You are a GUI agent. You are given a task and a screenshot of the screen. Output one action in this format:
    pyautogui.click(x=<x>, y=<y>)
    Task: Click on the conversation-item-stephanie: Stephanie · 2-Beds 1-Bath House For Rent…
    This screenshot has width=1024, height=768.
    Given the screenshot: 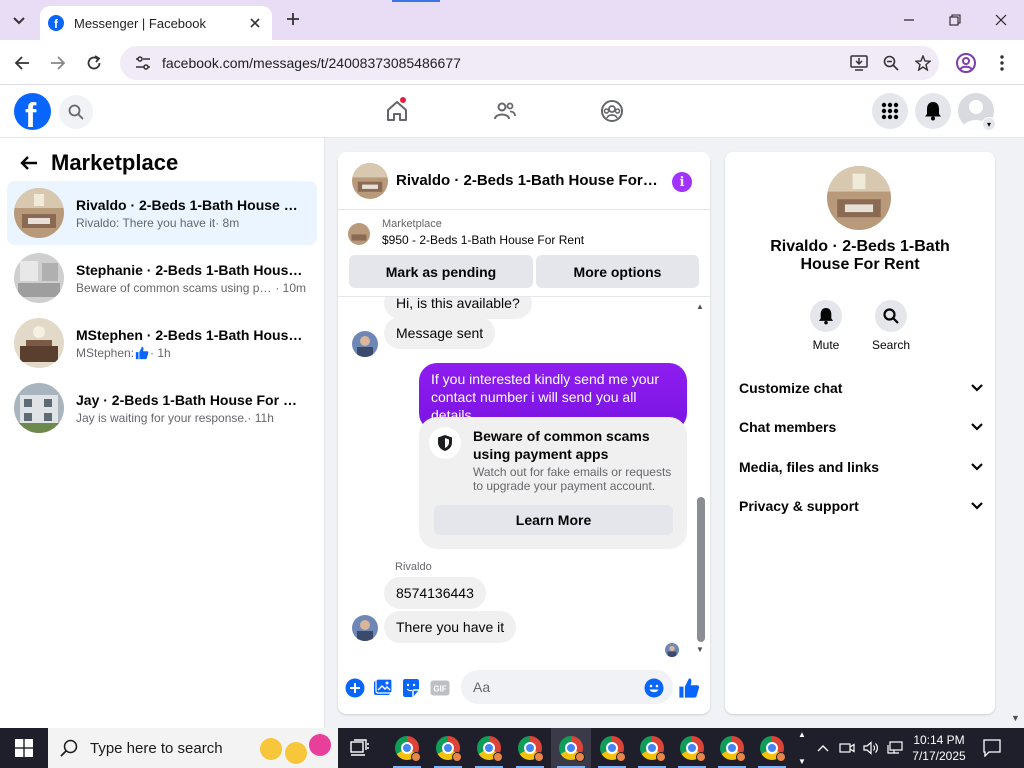 What is the action you would take?
    pyautogui.click(x=162, y=278)
    